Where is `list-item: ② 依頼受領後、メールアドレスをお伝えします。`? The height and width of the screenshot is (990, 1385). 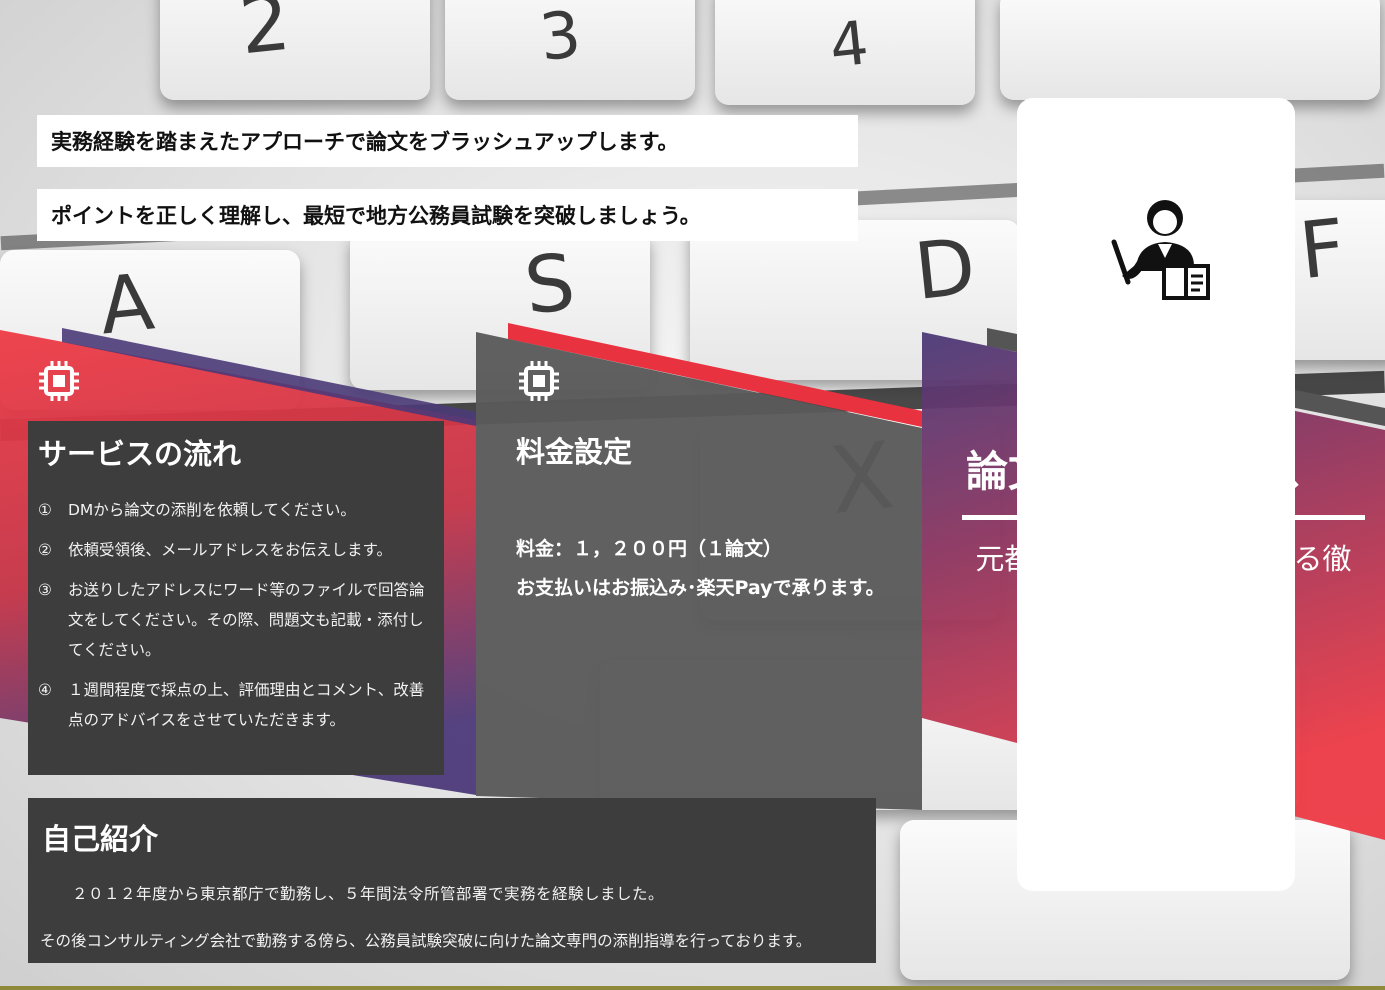
list-item: ② 依頼受領後、メールアドレスをお伝えします。 is located at coordinates (236, 550).